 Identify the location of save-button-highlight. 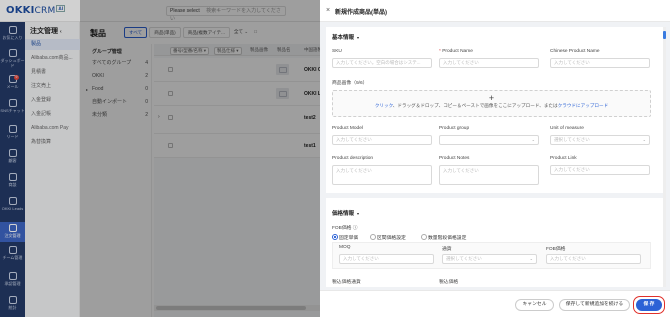
(649, 305).